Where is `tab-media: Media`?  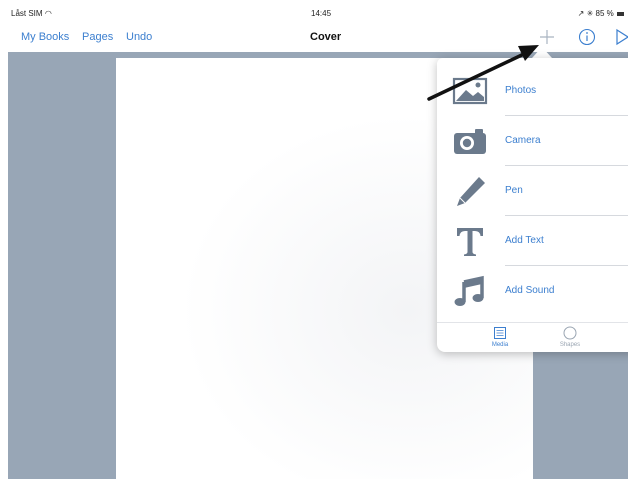 tab-media: Media is located at coordinates (500, 337).